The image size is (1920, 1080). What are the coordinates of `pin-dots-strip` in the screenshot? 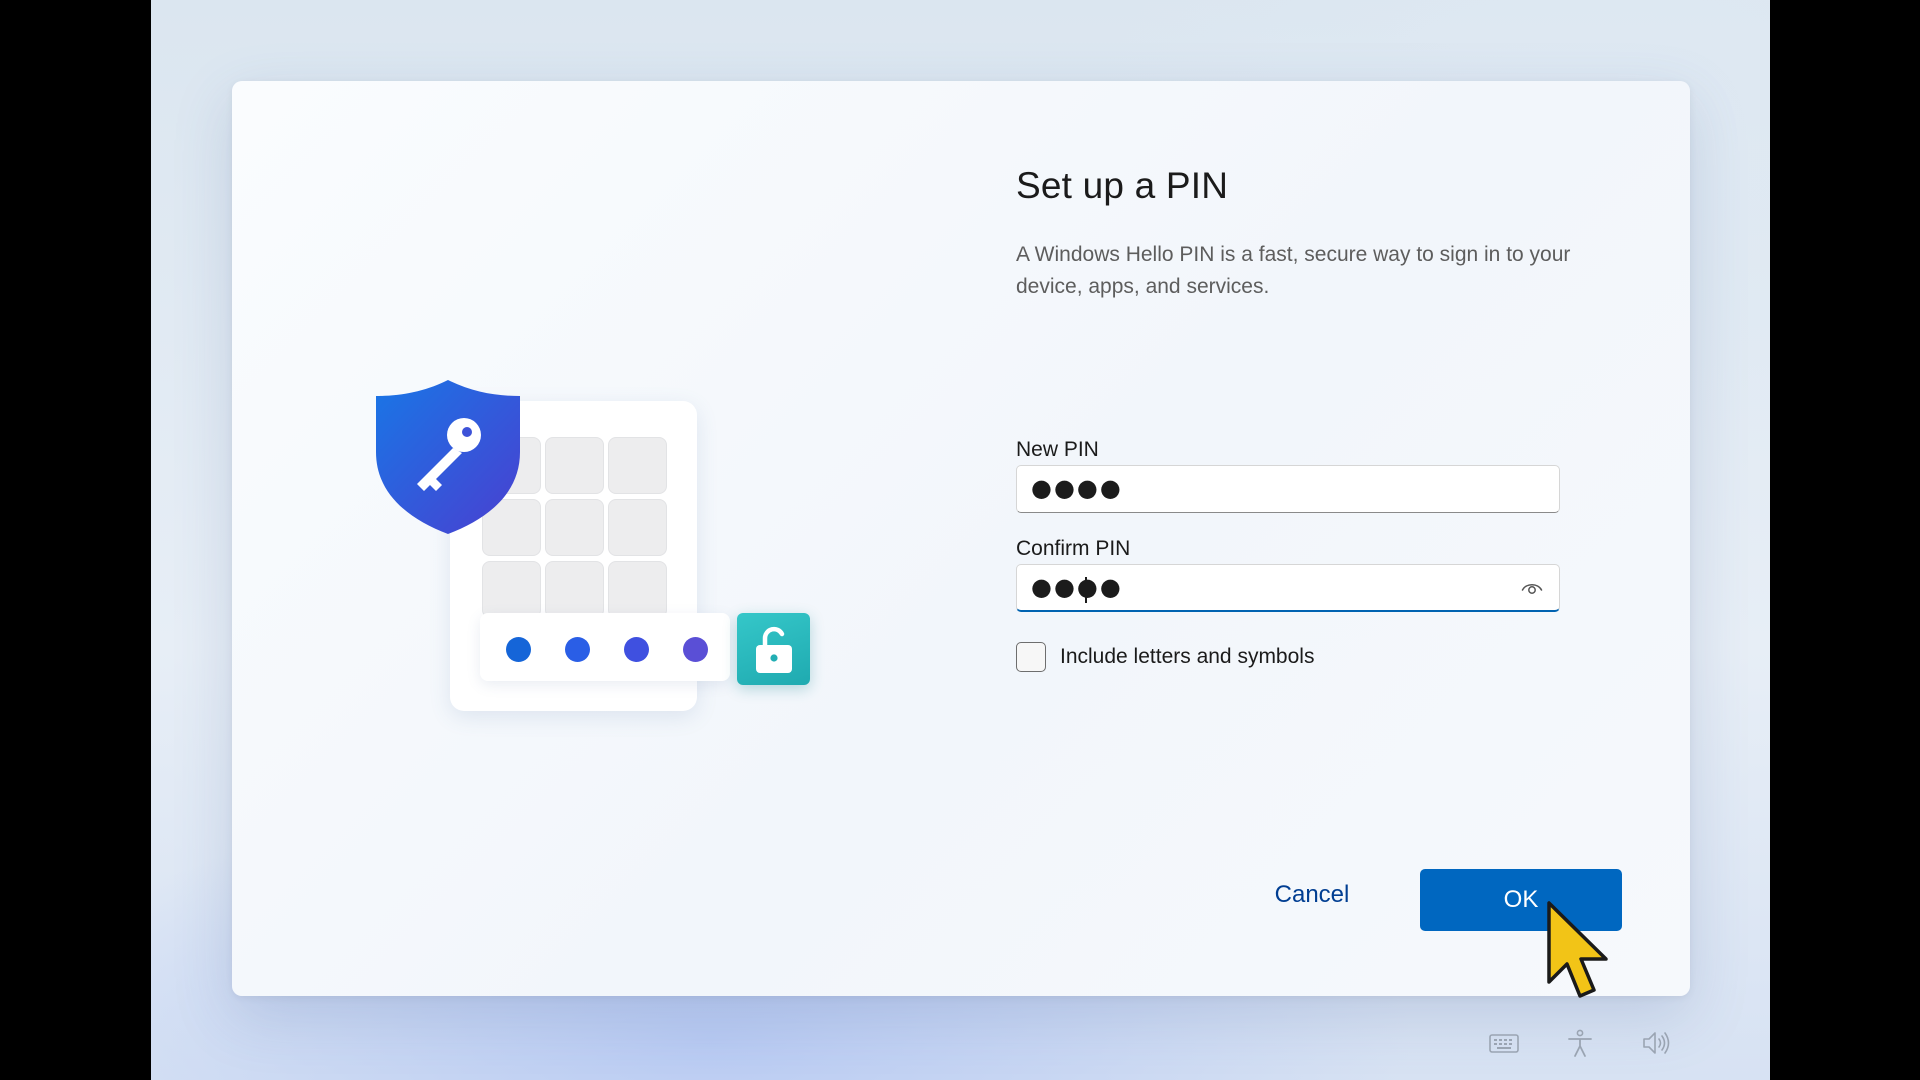 It's located at (605, 647).